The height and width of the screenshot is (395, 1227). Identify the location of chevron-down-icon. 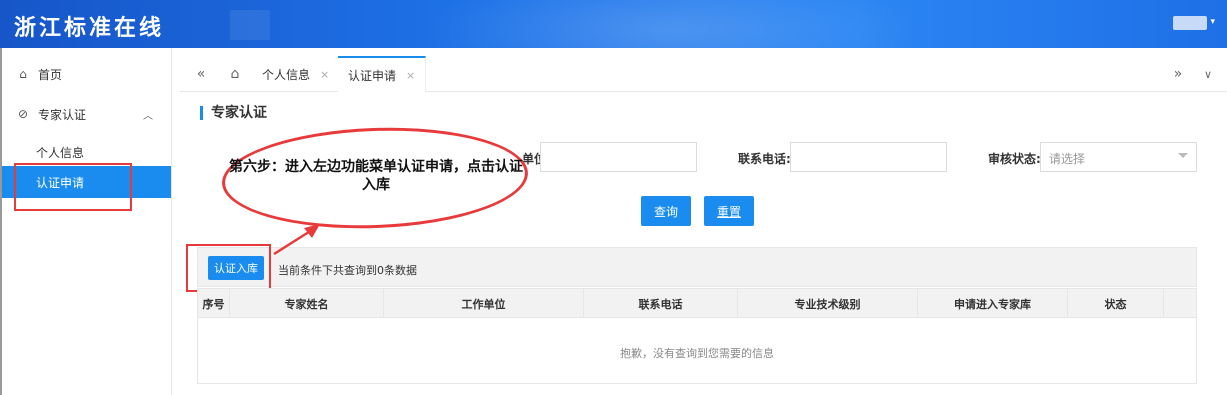
(1183, 155).